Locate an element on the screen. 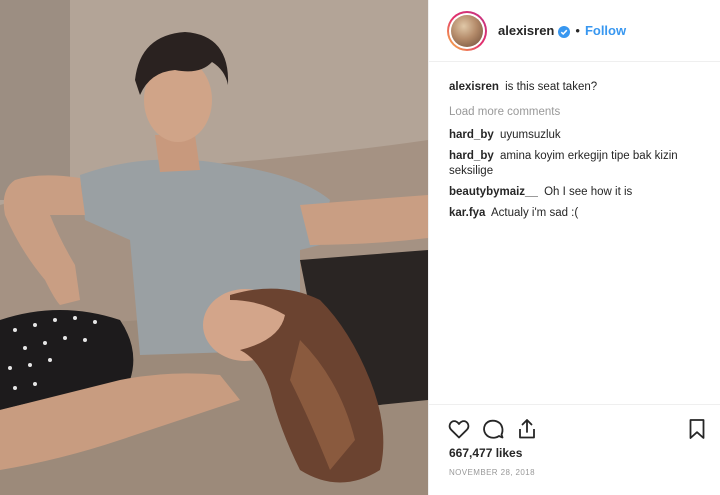 This screenshot has height=495, width=720. comment-text: uyumsuzluk is located at coordinates (530, 135).